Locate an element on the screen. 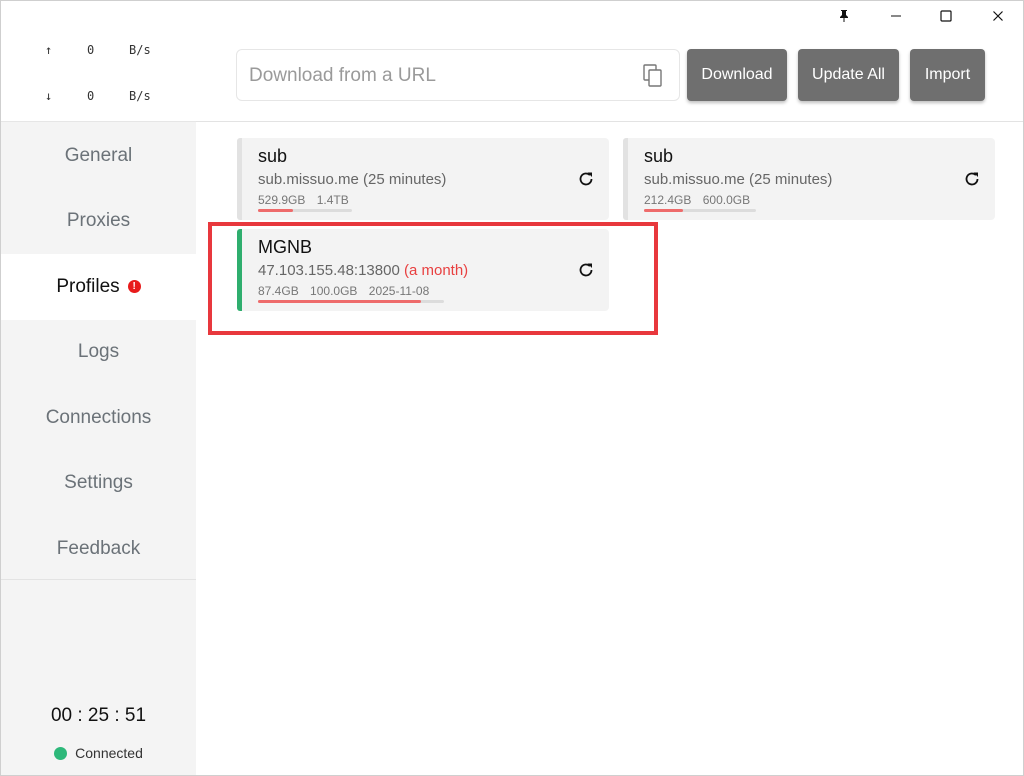 The height and width of the screenshot is (776, 1024). upload-arrow-icon: ↑ is located at coordinates (49, 50).